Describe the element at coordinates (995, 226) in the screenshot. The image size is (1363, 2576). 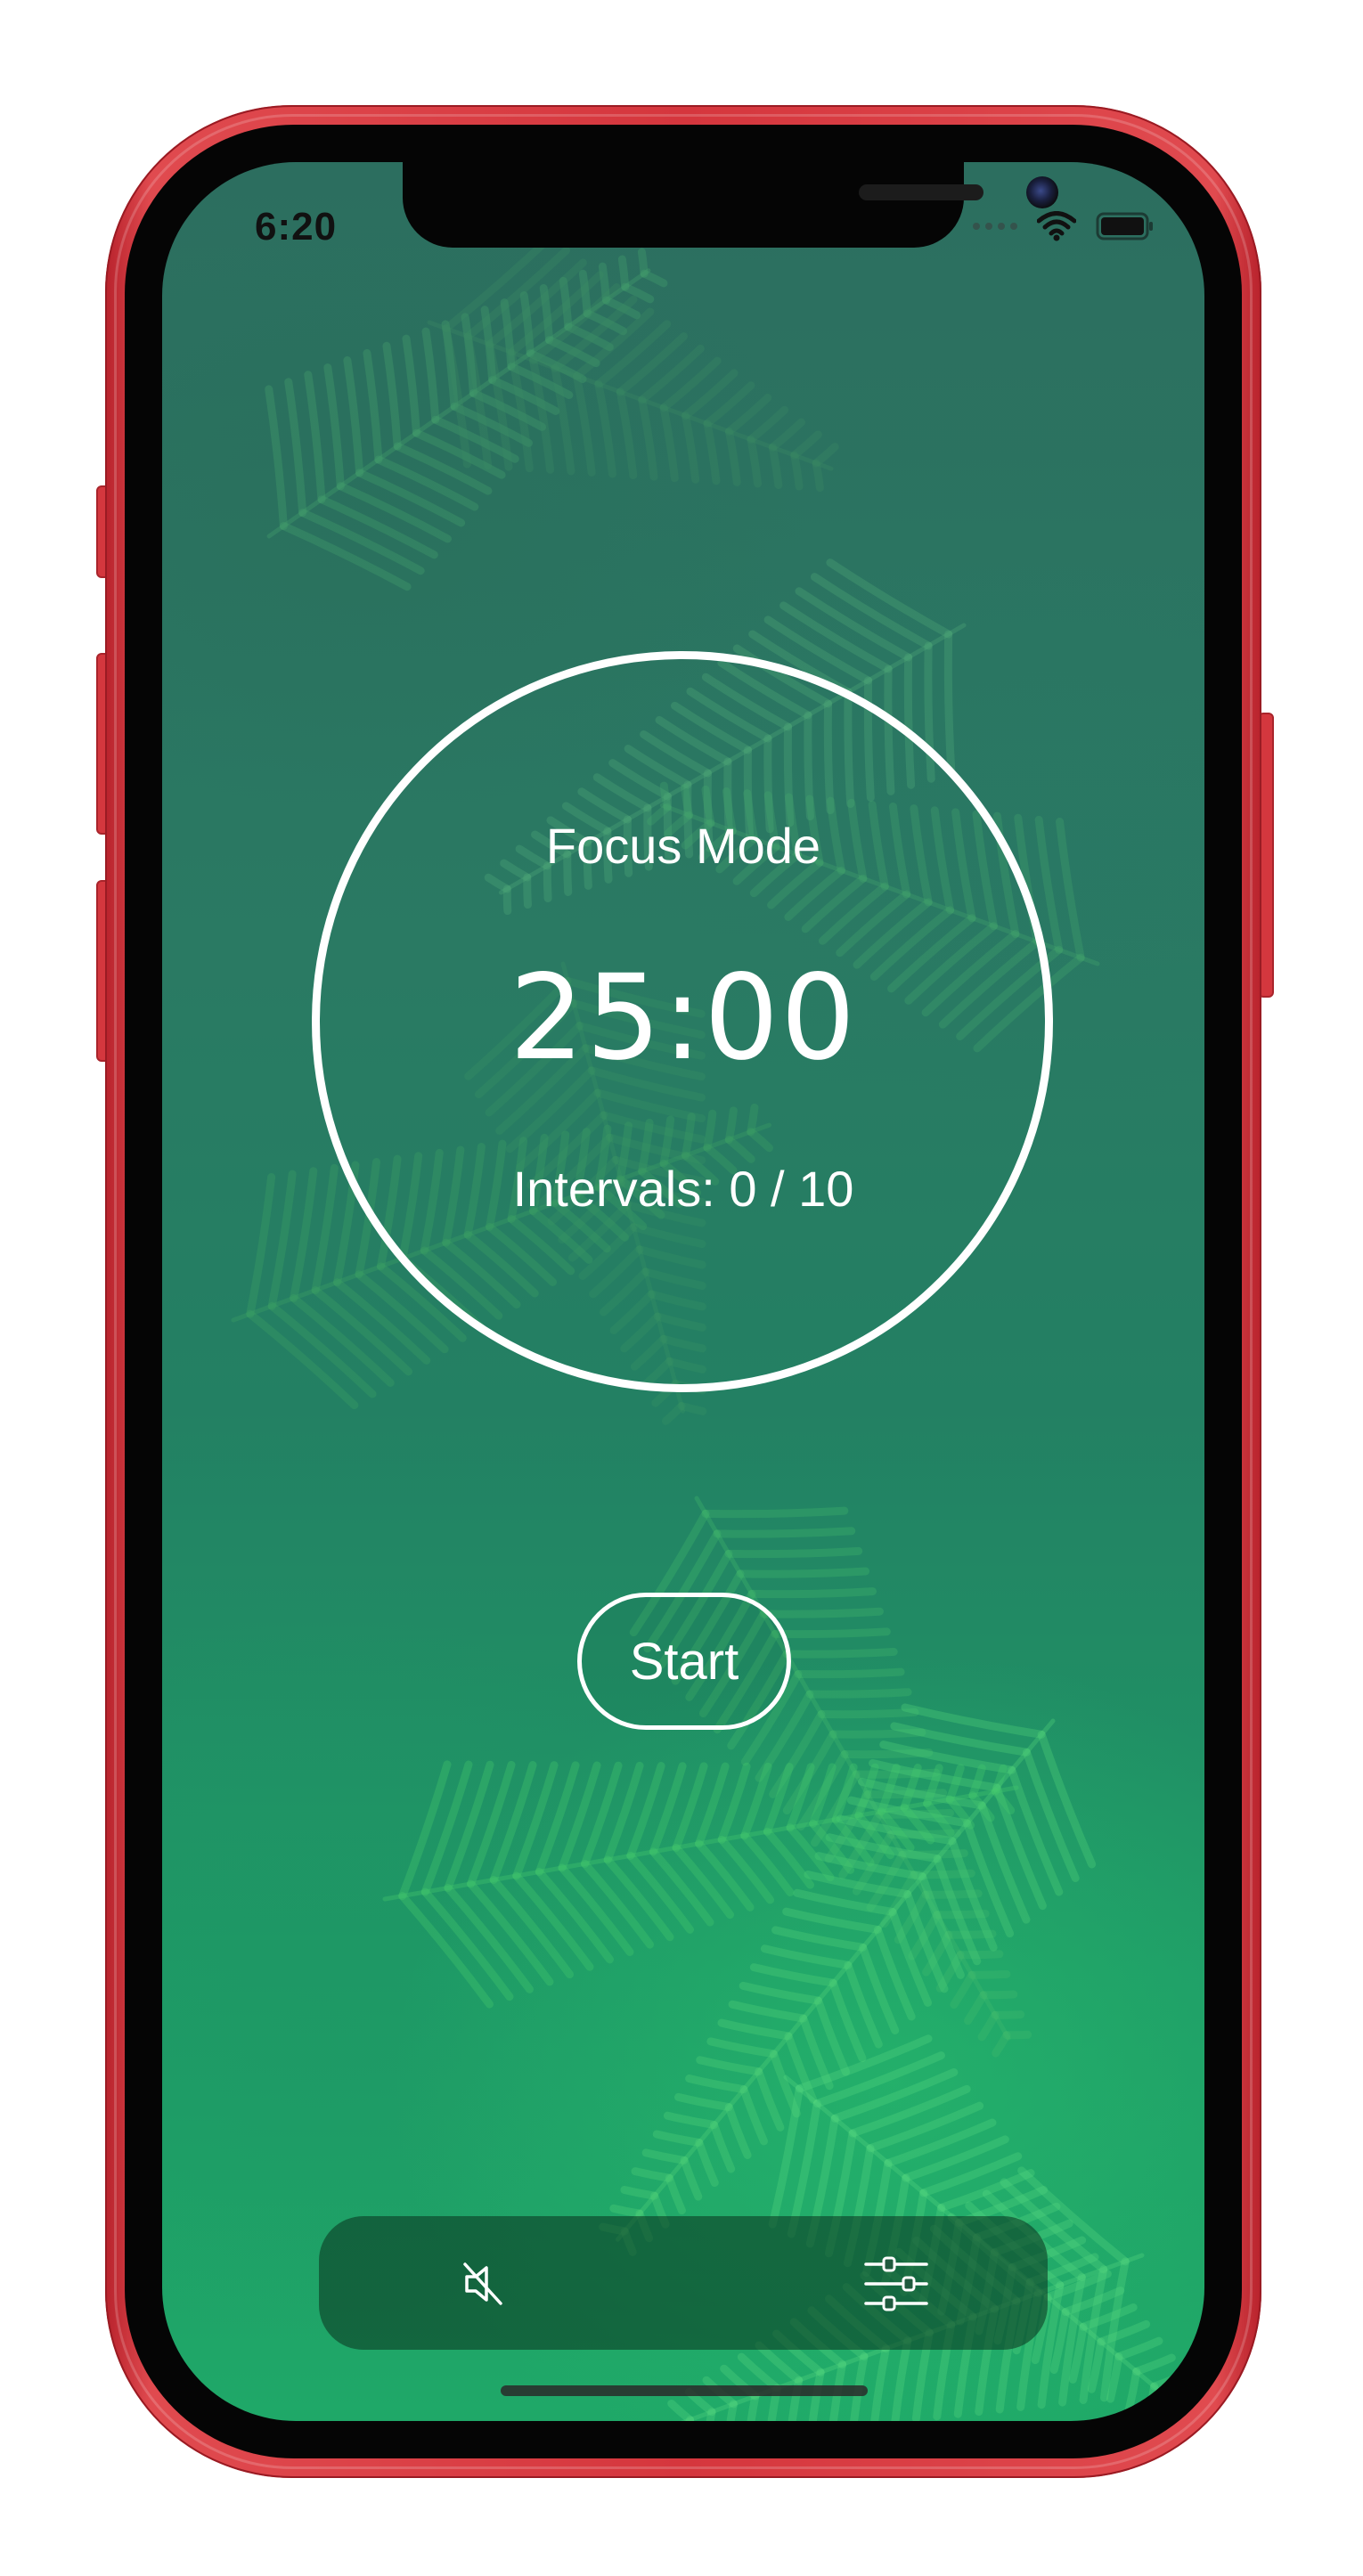
I see `cellular-signal-icon` at that location.